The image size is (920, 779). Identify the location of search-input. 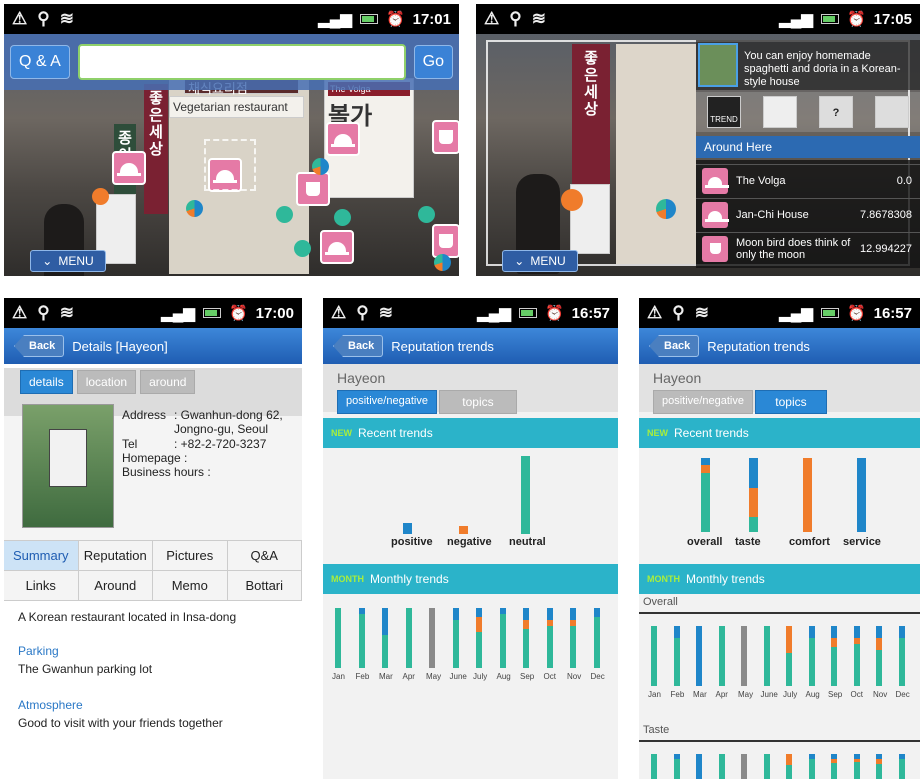
(241, 62).